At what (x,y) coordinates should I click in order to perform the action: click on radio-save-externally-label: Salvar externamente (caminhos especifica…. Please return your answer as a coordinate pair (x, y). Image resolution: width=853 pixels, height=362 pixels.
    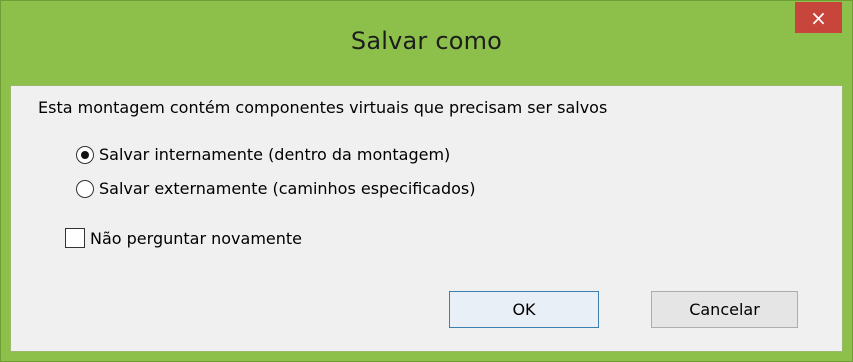
    Looking at the image, I should click on (287, 188).